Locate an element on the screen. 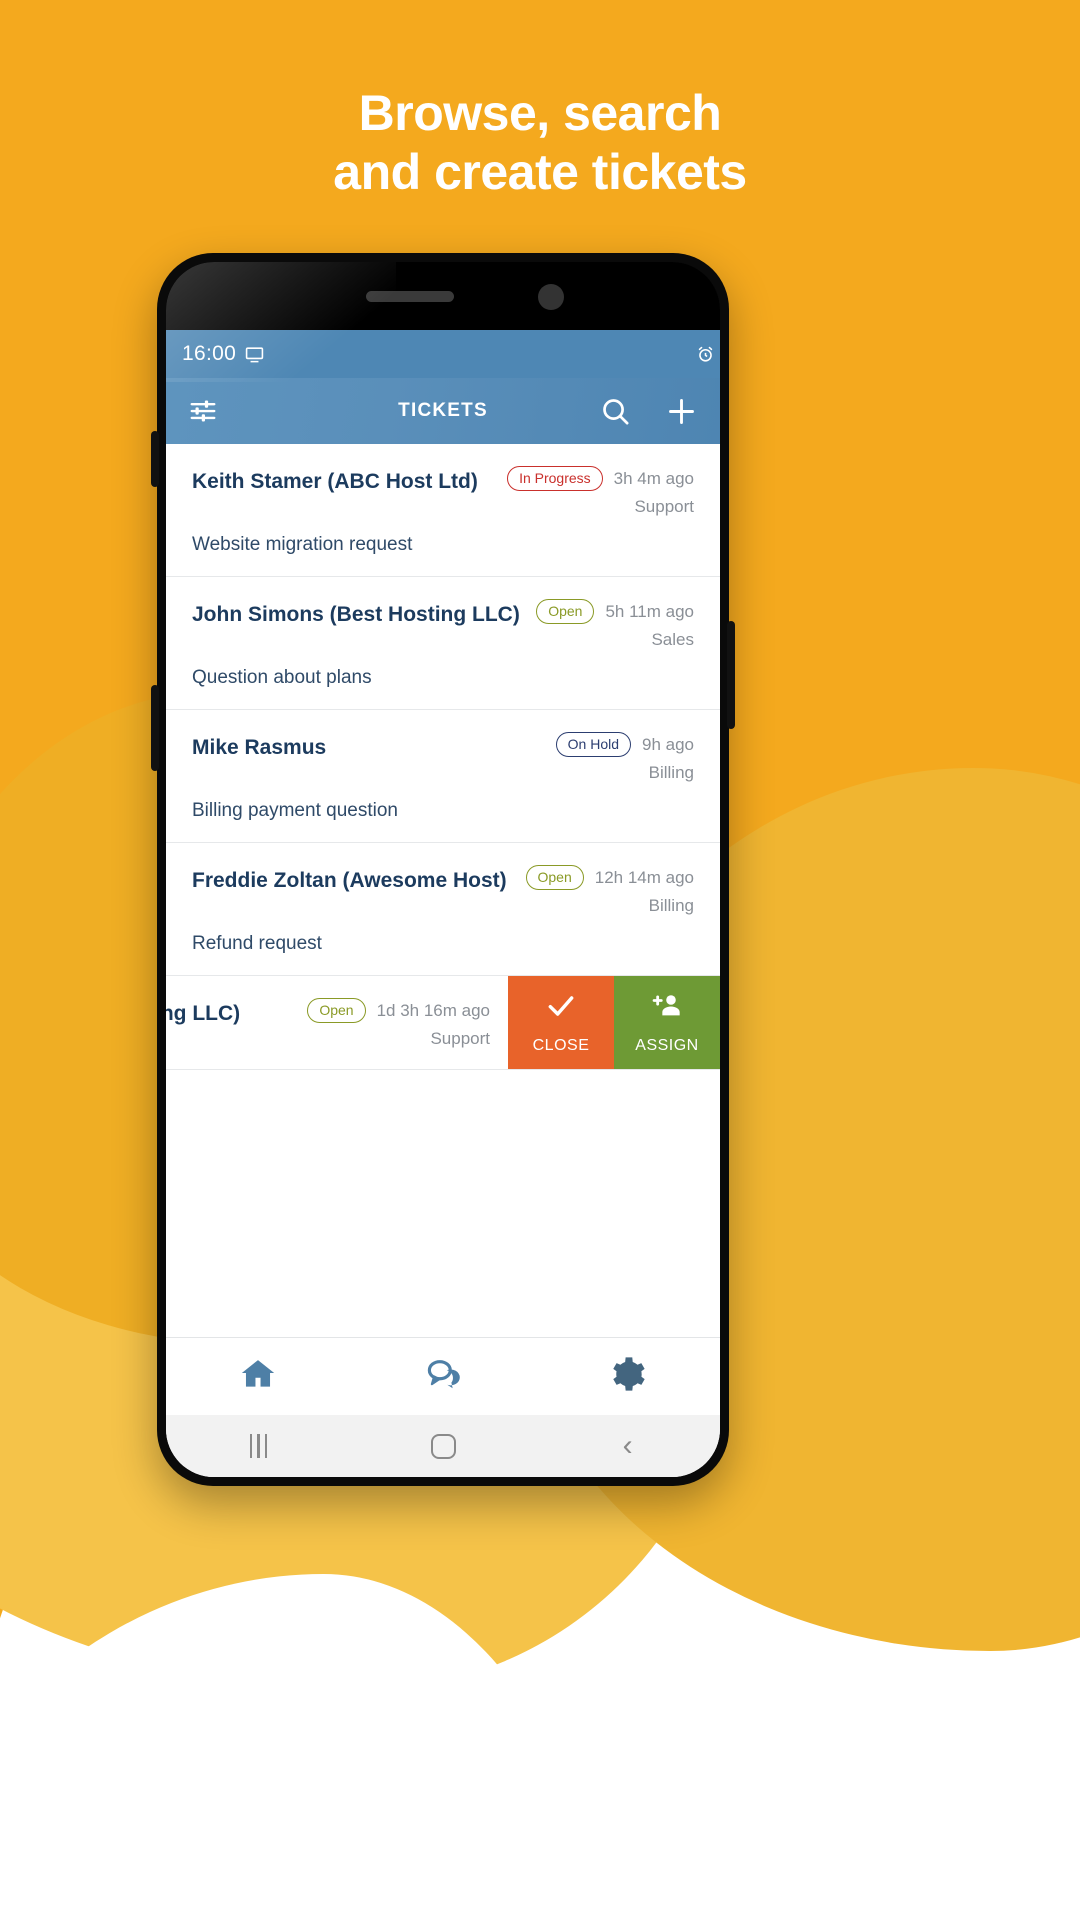 Image resolution: width=1080 pixels, height=1920 pixels. ticket-meta-line: Open 1d 3h 16m ago is located at coordinates (398, 1011).